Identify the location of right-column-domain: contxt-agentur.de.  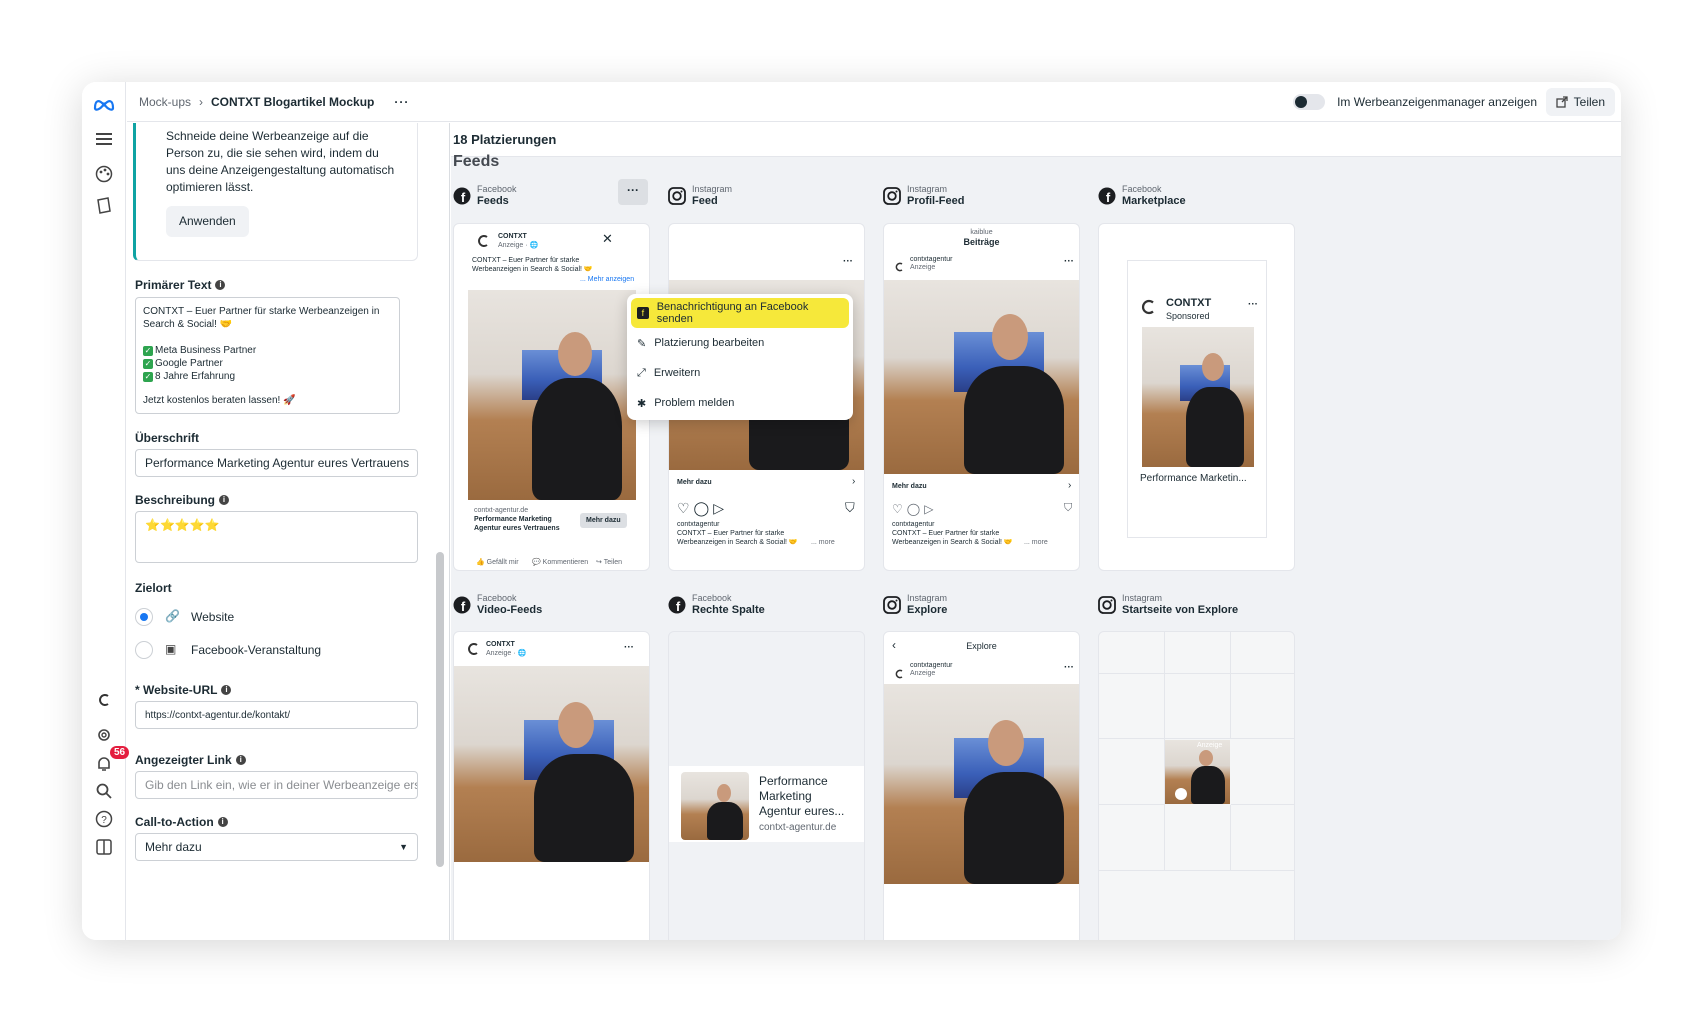
(798, 827).